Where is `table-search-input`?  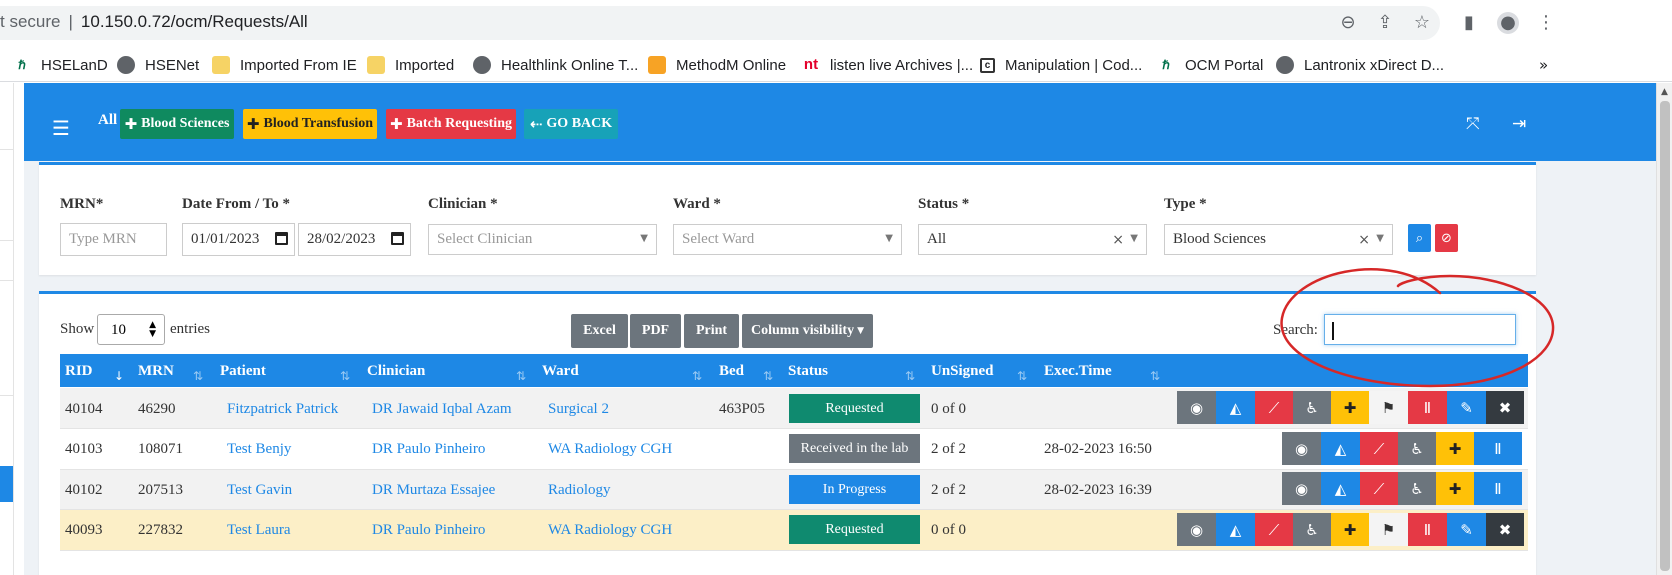 table-search-input is located at coordinates (1420, 329).